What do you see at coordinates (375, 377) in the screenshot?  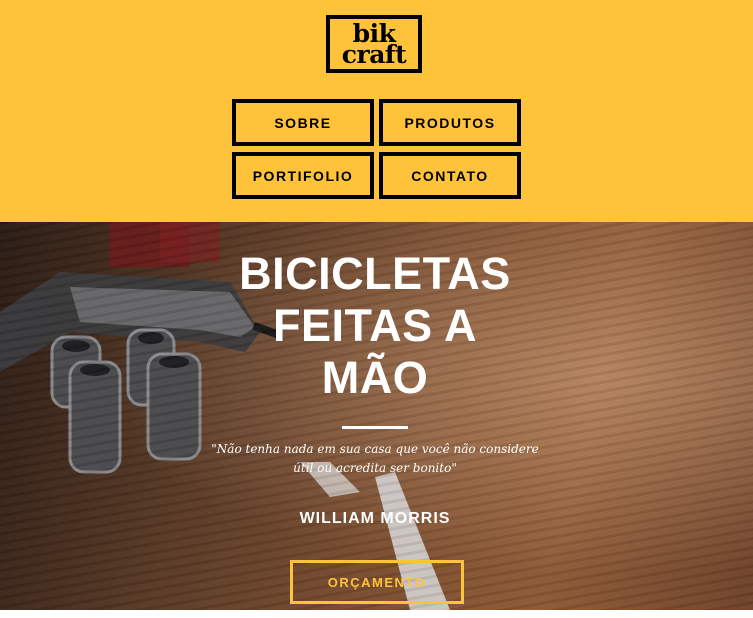 I see `hero-title-line-3: MÃO` at bounding box center [375, 377].